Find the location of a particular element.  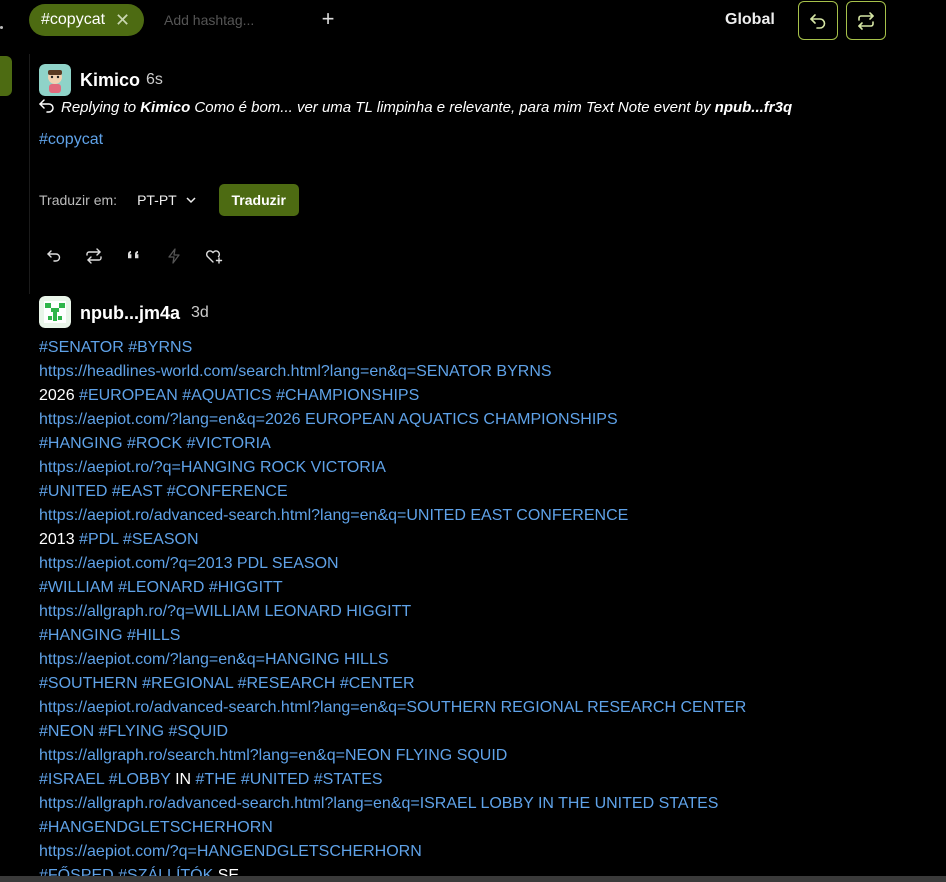

react-button is located at coordinates (214, 256).